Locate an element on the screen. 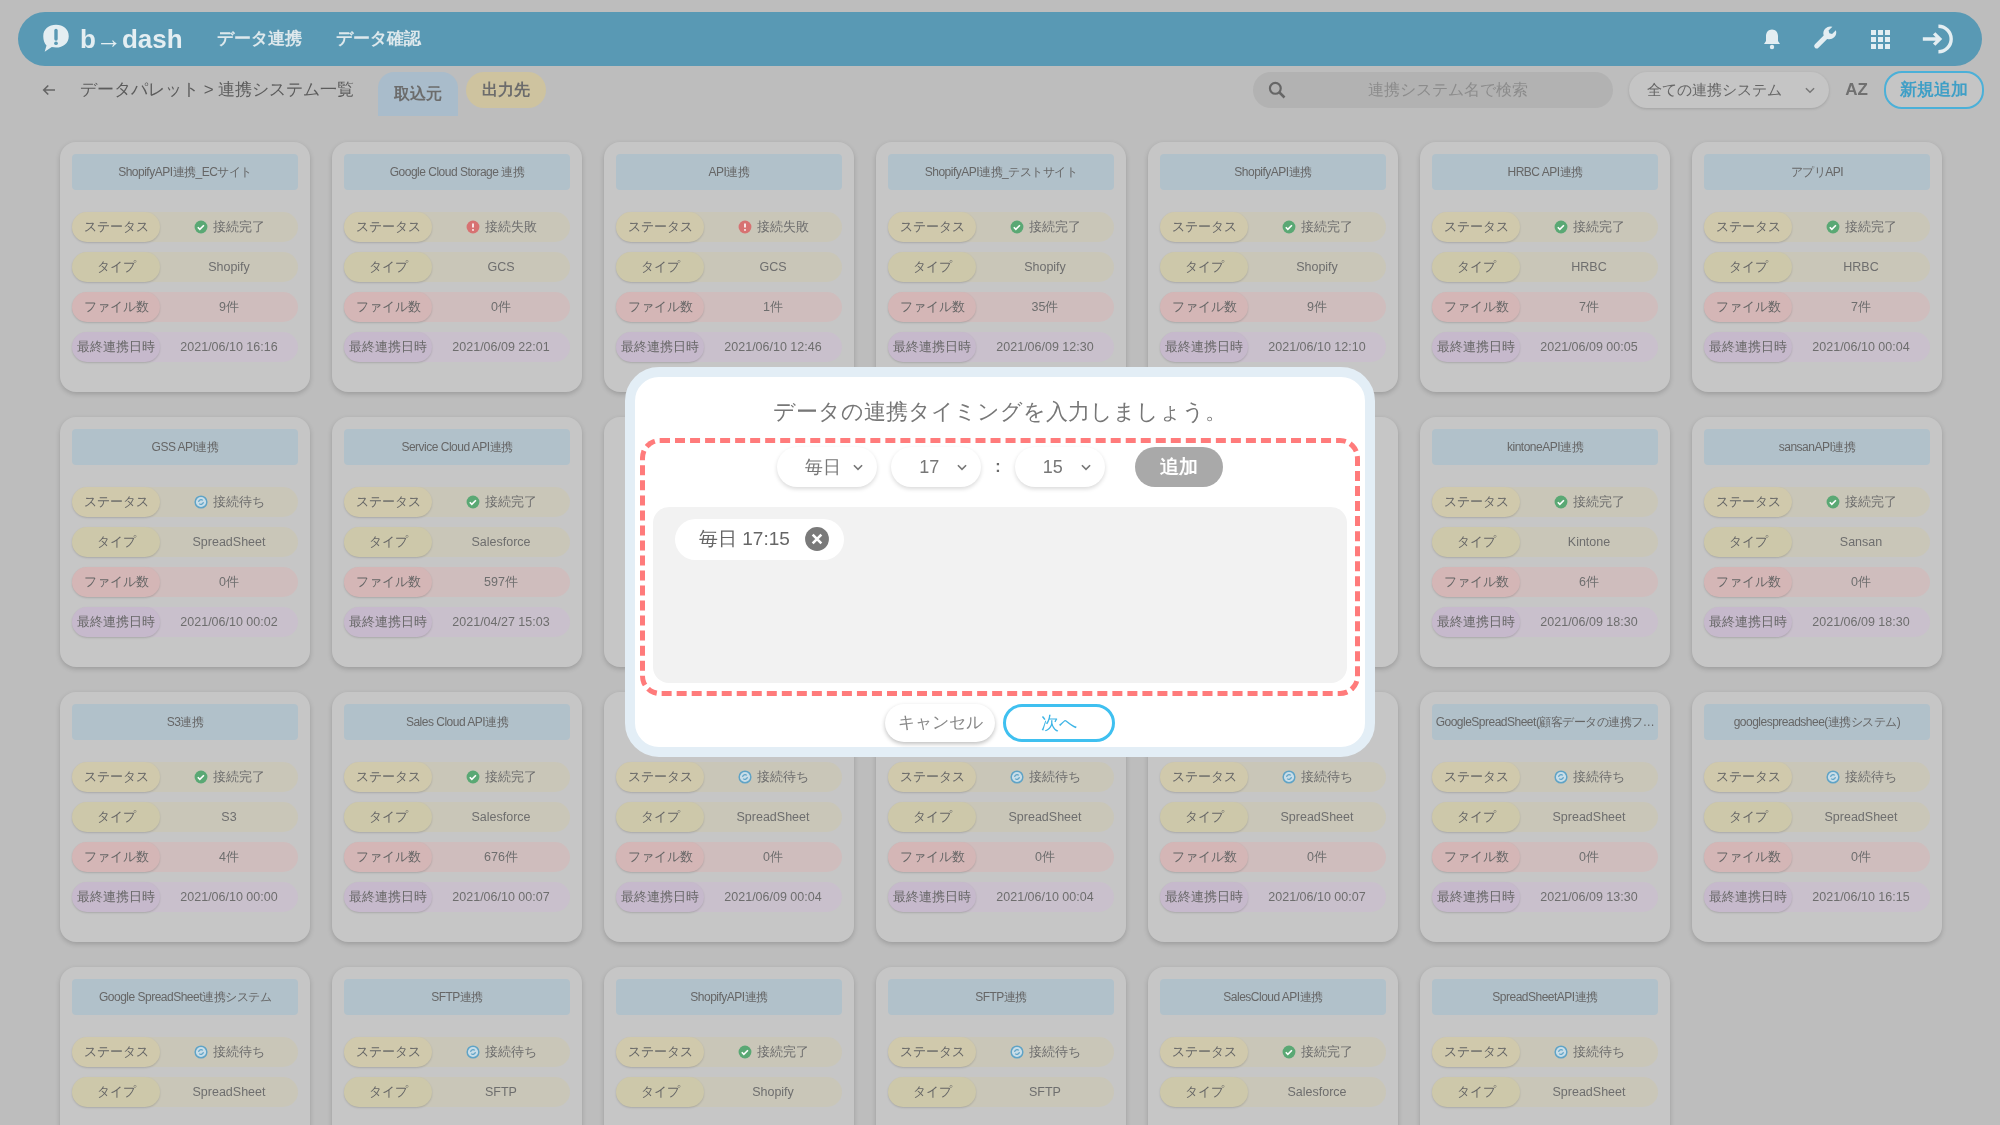 This screenshot has height=1125, width=2000. integration-card: sansanAPI連携 ステータス 接続完了 タイプ Sansan ファイル数 0件 最終連携日時 2021/06/09 18:30 is located at coordinates (1817, 542).